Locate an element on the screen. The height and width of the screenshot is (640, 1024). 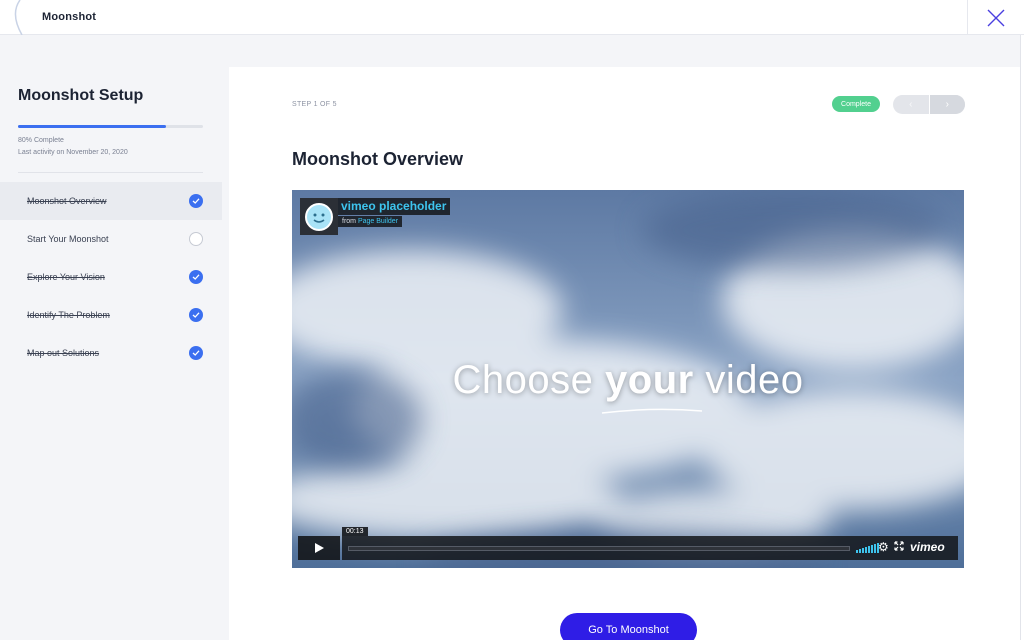
step-label: Start Your Moonshot is located at coordinates (68, 239).